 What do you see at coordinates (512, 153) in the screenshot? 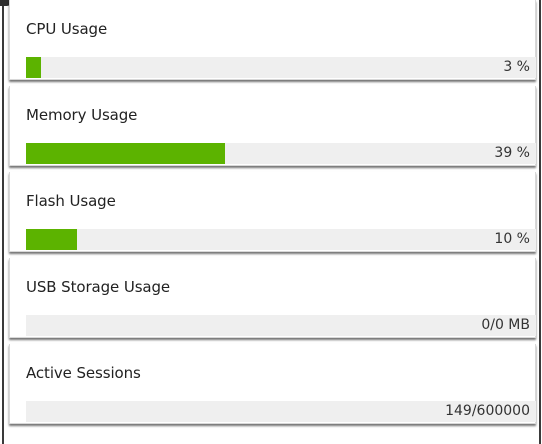
I see `memory-usage-value: 39 %` at bounding box center [512, 153].